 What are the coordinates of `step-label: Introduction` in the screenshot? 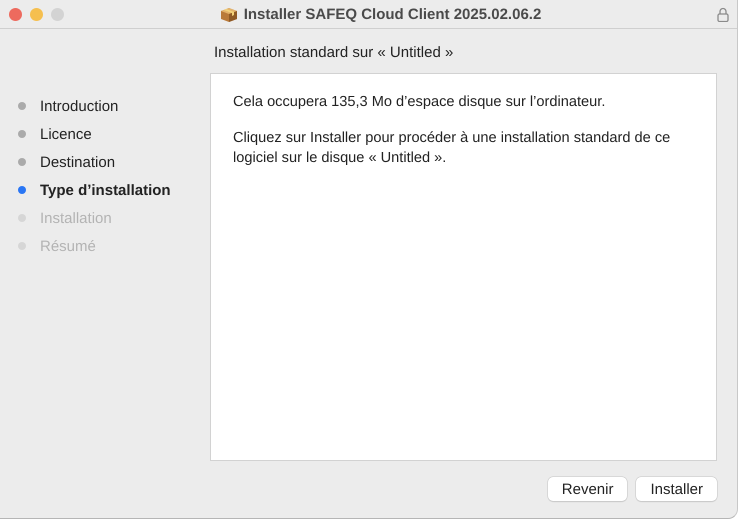 It's located at (79, 106).